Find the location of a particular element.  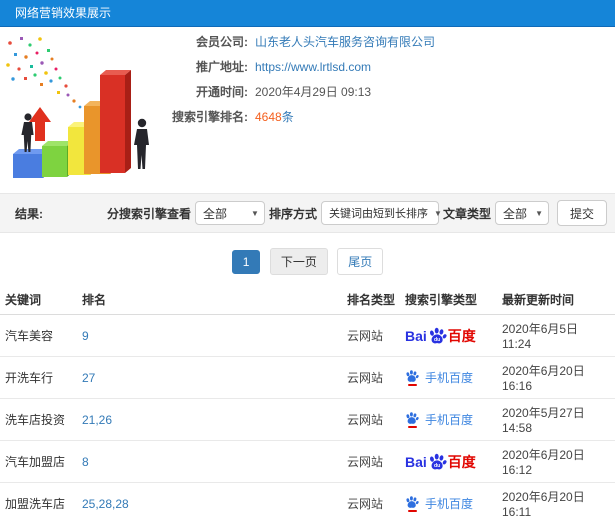

keyword-cell: 汽车美容 is located at coordinates (38, 335).